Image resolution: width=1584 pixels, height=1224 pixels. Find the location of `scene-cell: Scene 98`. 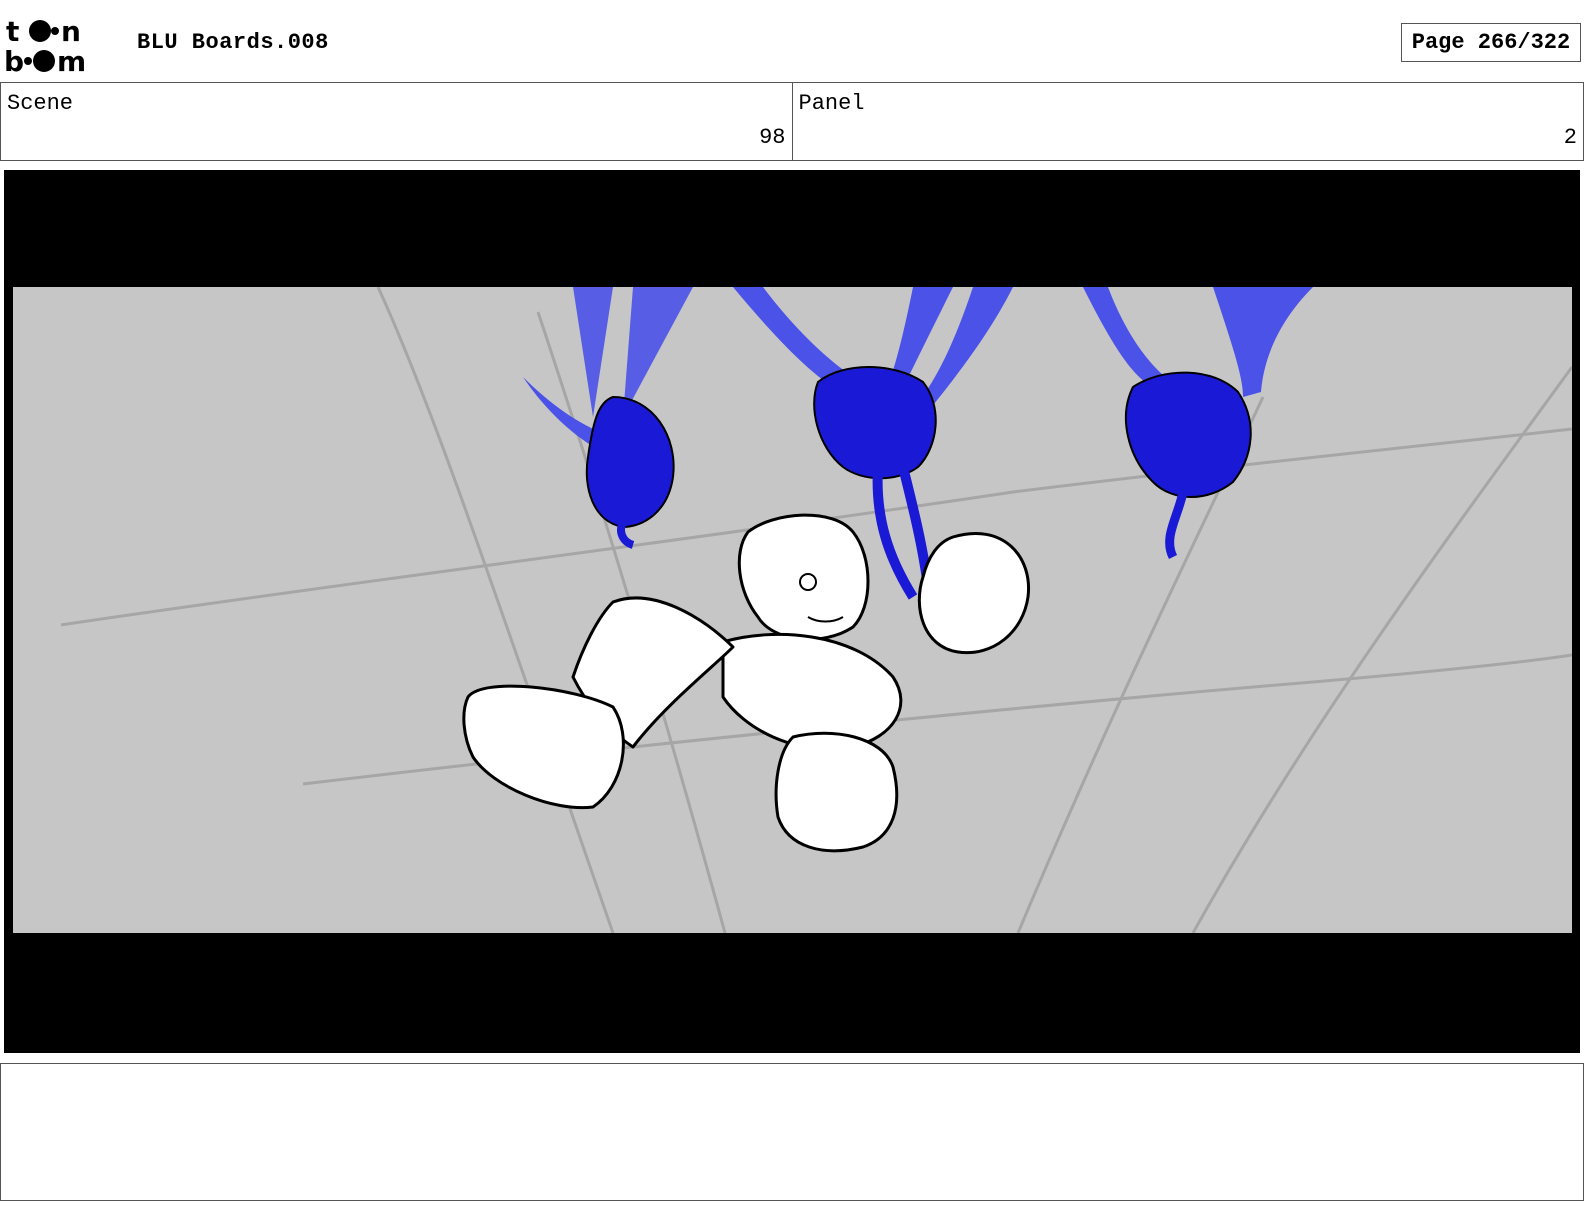

scene-cell: Scene 98 is located at coordinates (396, 121).